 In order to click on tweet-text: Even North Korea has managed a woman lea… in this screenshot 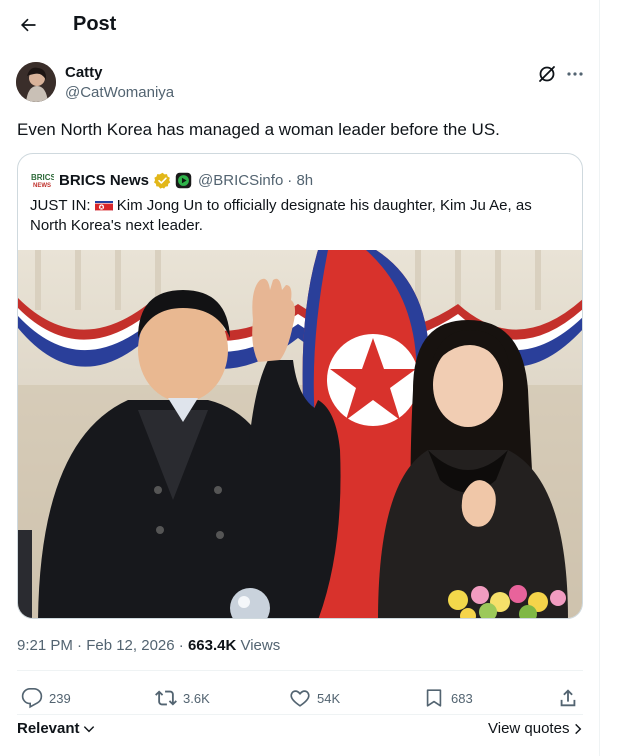, I will do `click(258, 129)`.